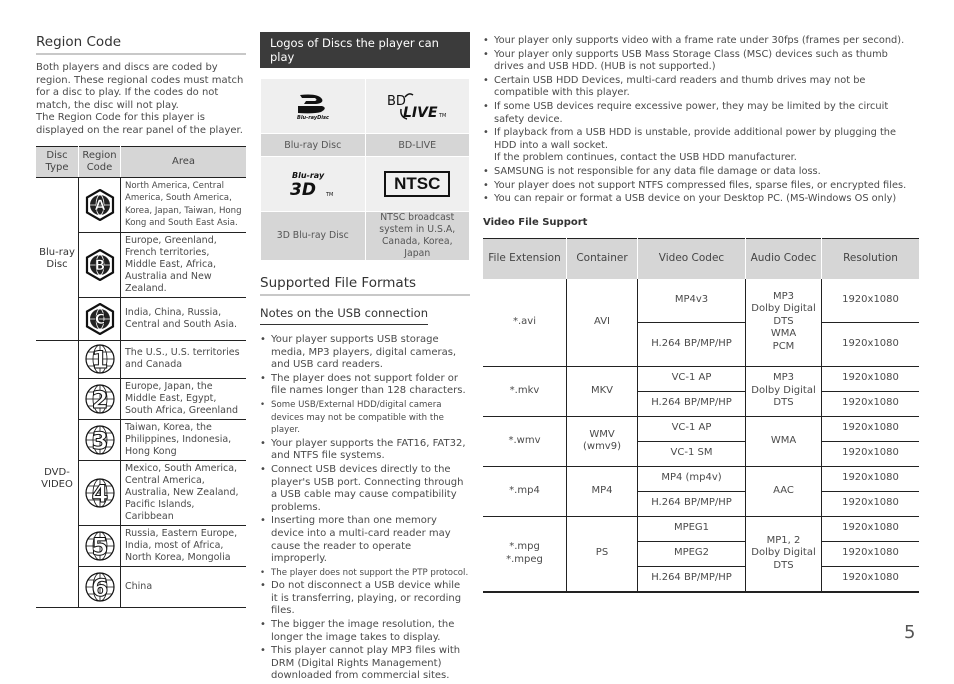 The height and width of the screenshot is (684, 954). Describe the element at coordinates (344, 315) in the screenshot. I see `usb-notes-title: Notes on the USB connection` at that location.